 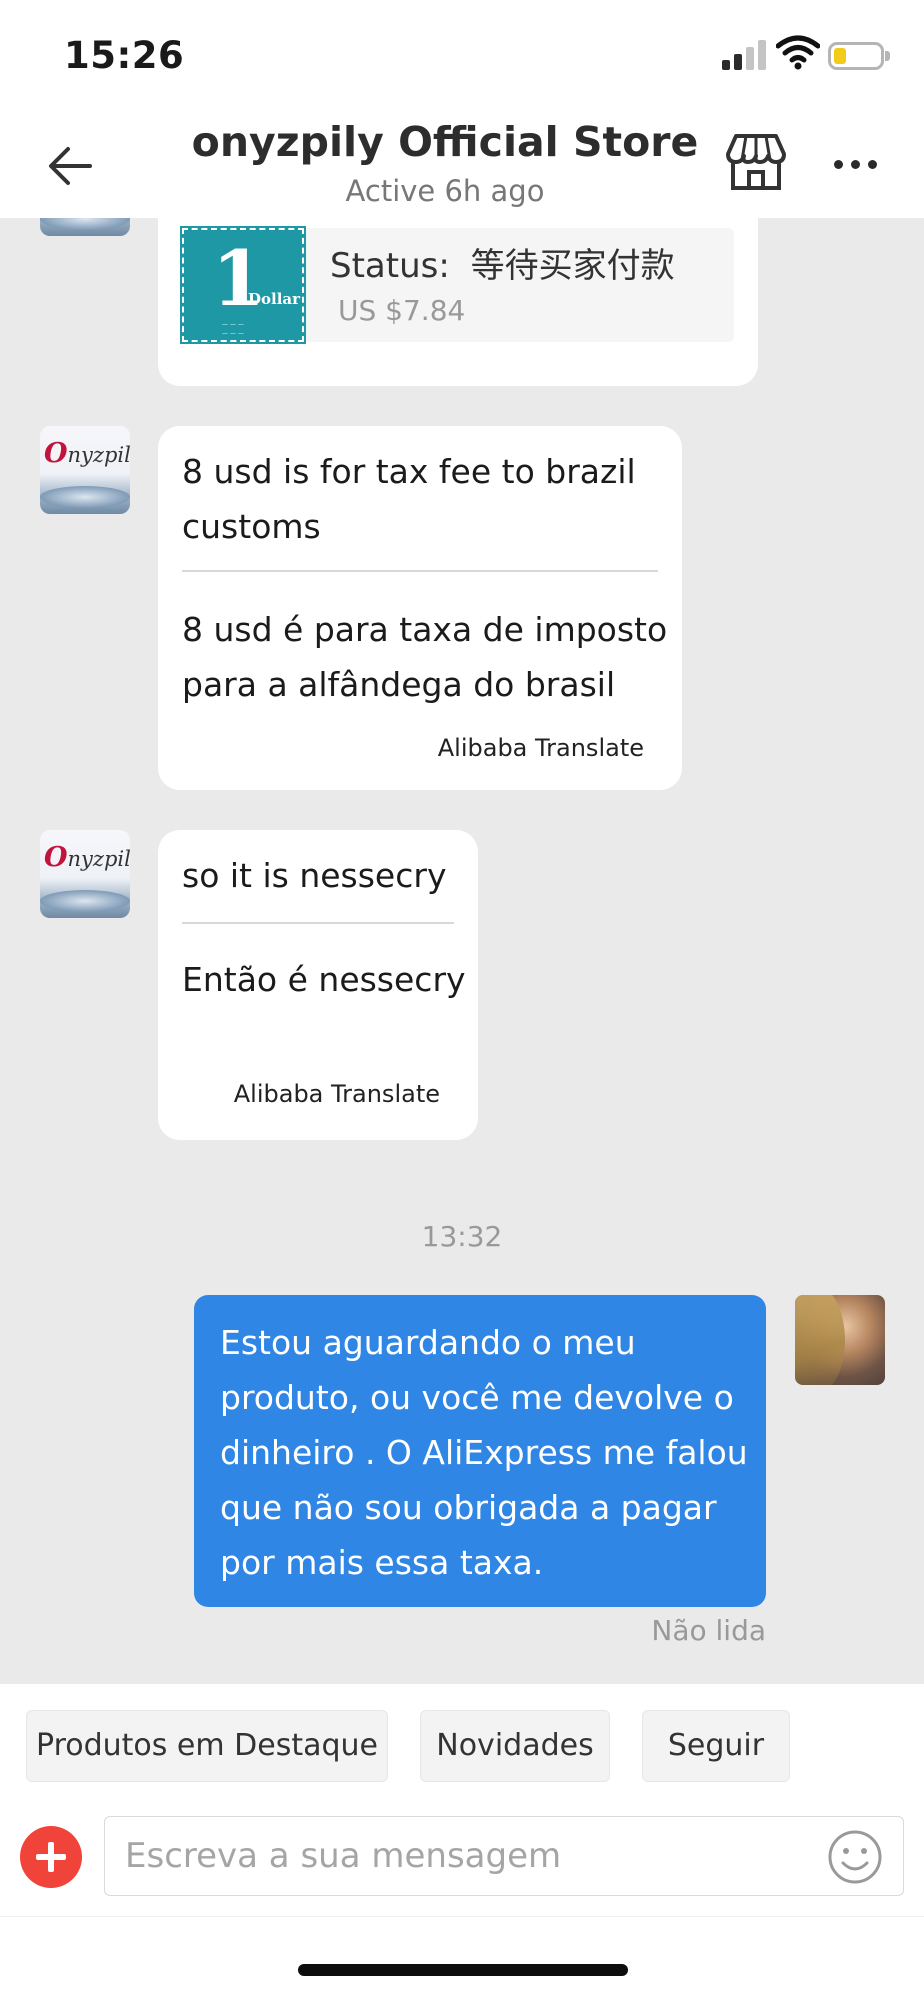 What do you see at coordinates (233, 329) in the screenshot?
I see `product-image-fineprint: — — — — — —` at bounding box center [233, 329].